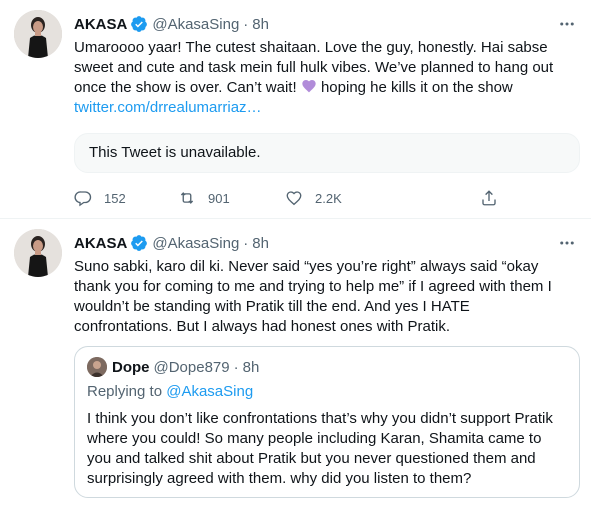  What do you see at coordinates (251, 367) in the screenshot?
I see `quoted-timestamp: 8h` at bounding box center [251, 367].